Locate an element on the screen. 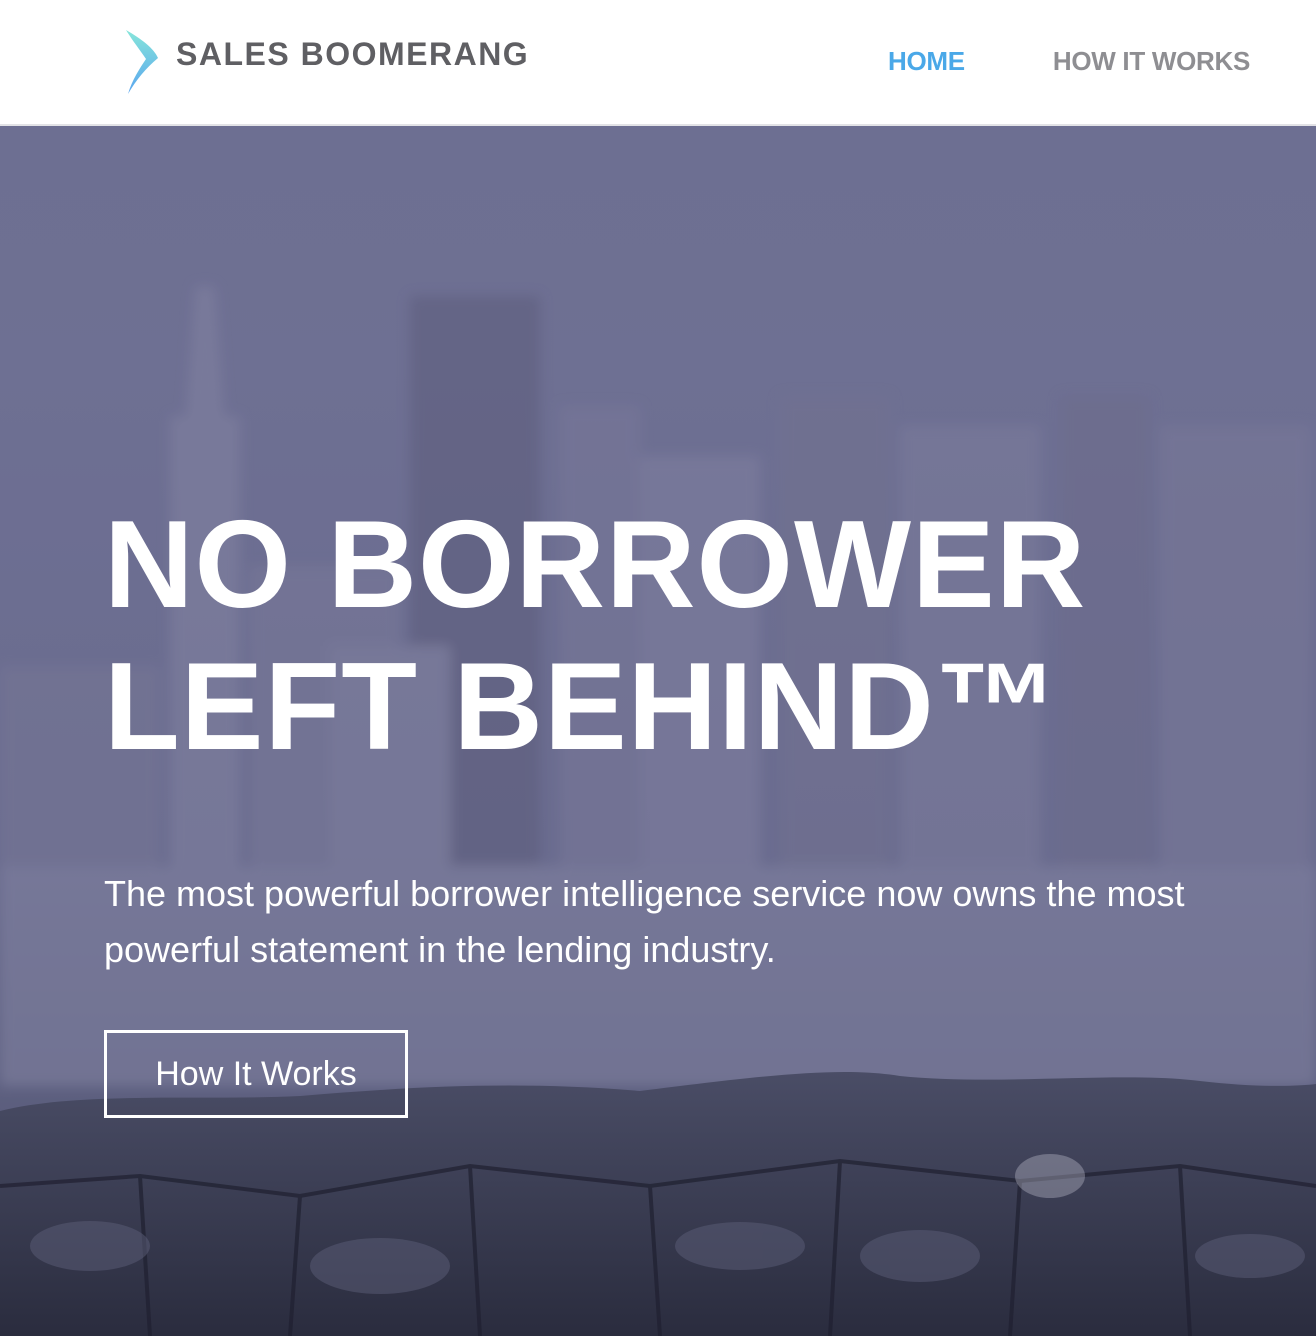 The image size is (1316, 1336). nav-home-link: HOME is located at coordinates (926, 61).